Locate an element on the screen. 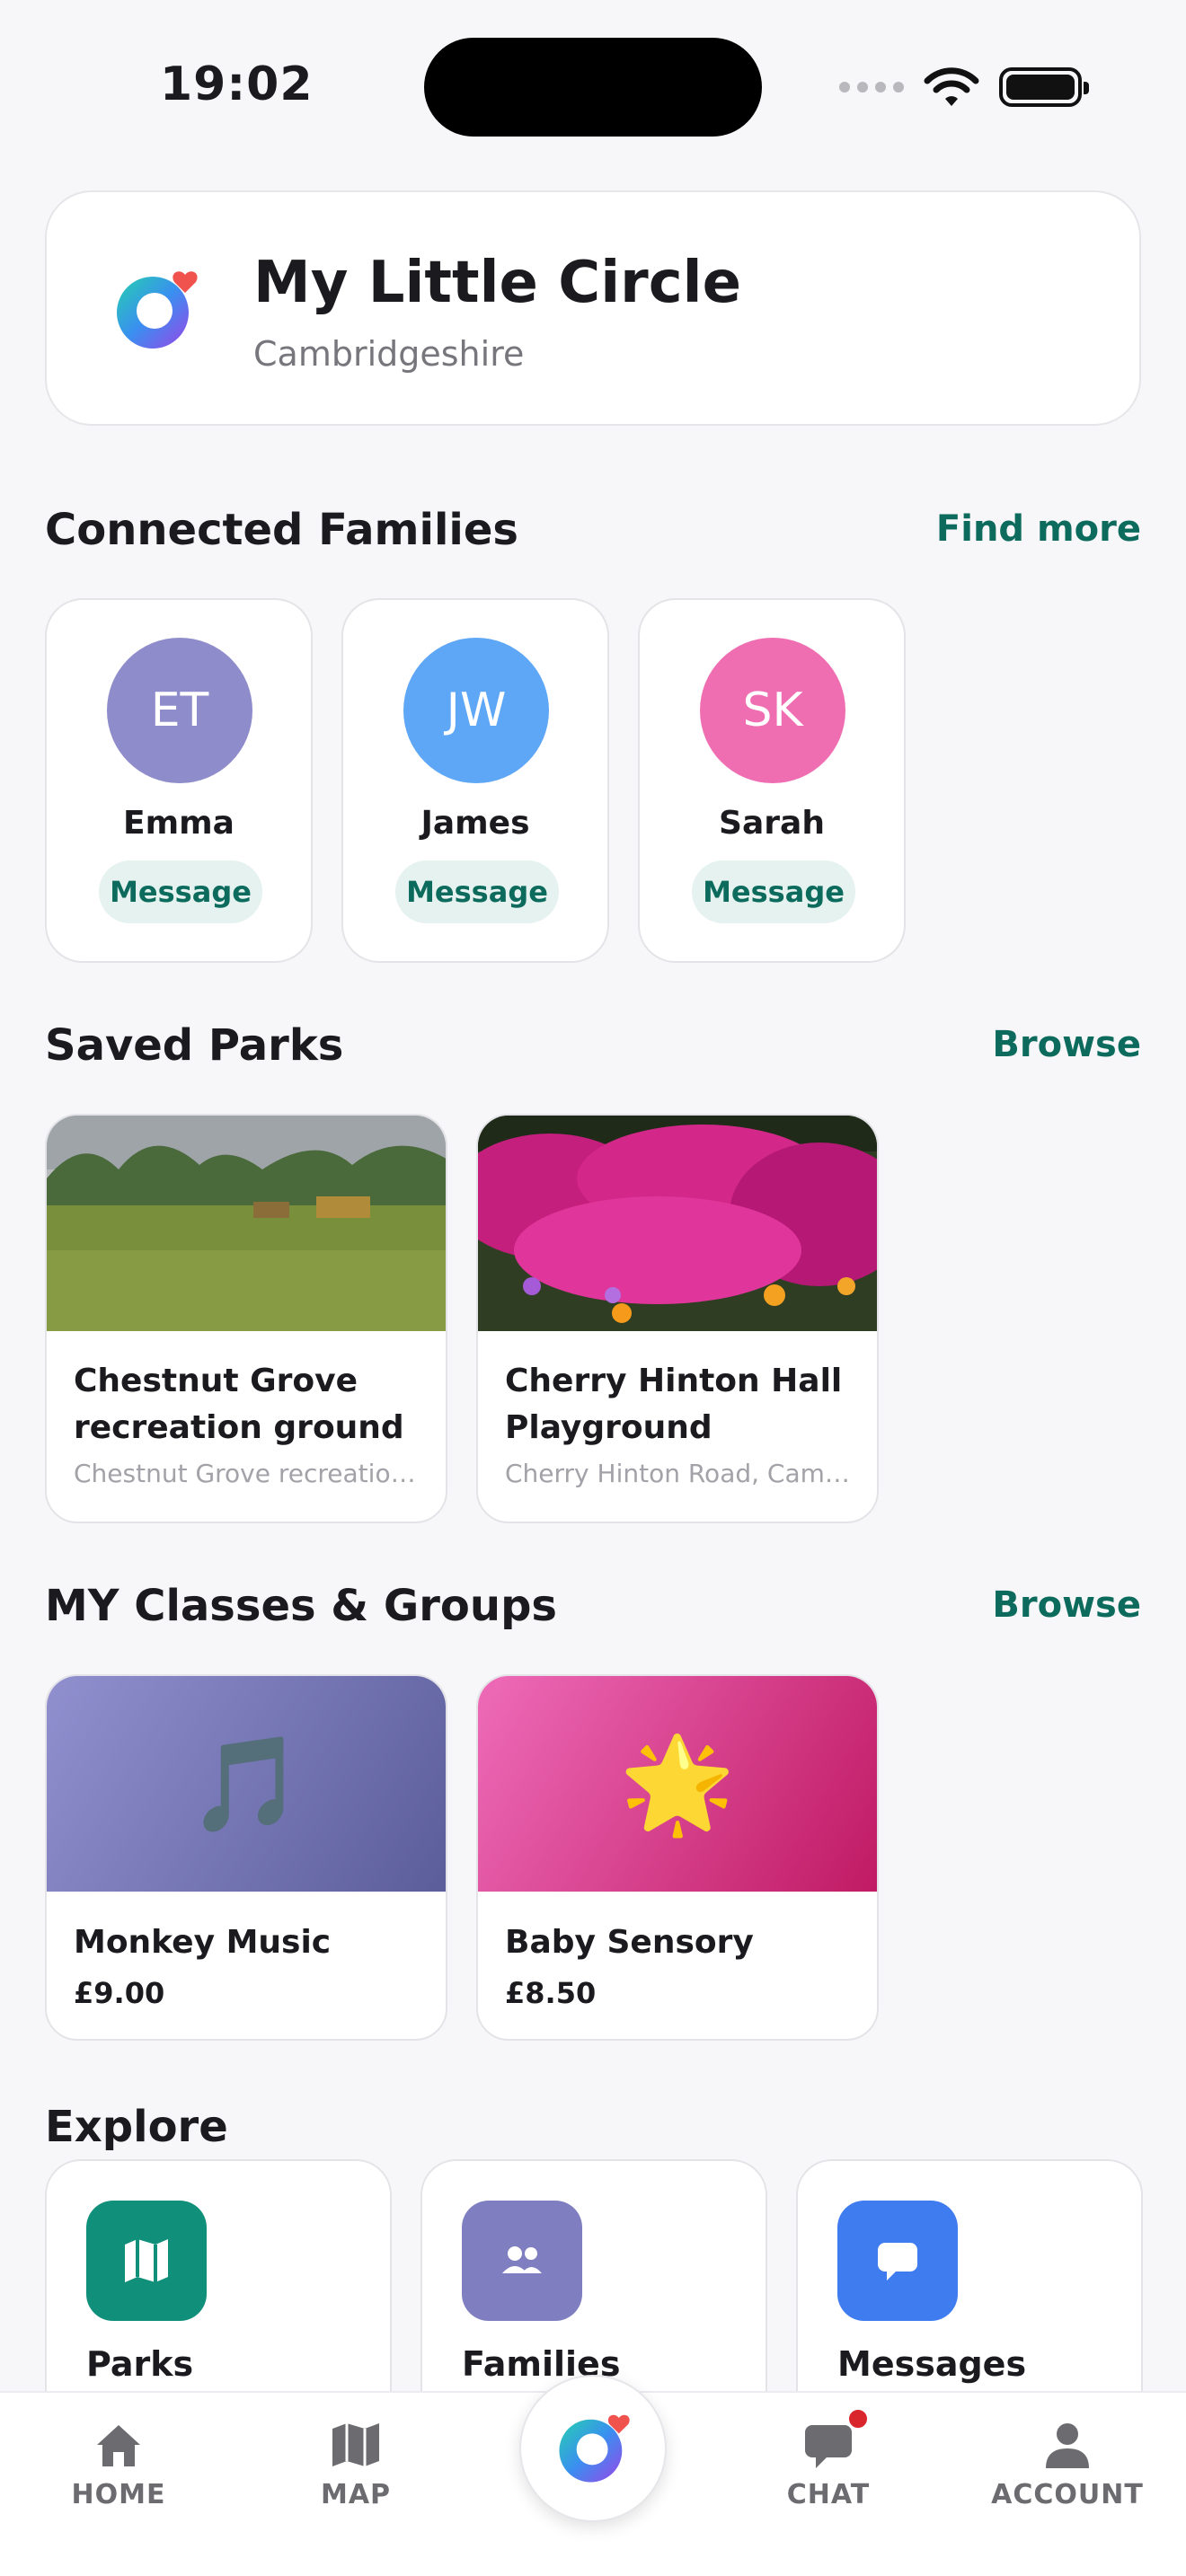 The image size is (1186, 2576). nav-label: HOME is located at coordinates (118, 2494).